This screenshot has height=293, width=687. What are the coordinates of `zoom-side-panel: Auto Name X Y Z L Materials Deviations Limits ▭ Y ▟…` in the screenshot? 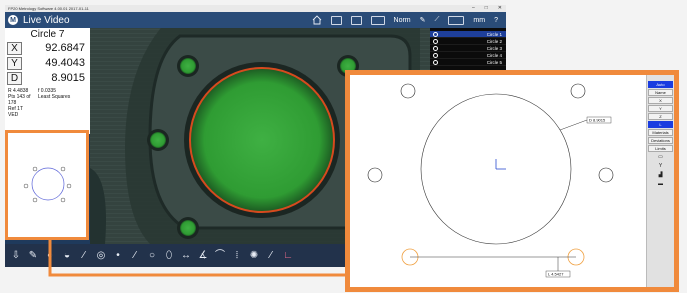 It's located at (660, 181).